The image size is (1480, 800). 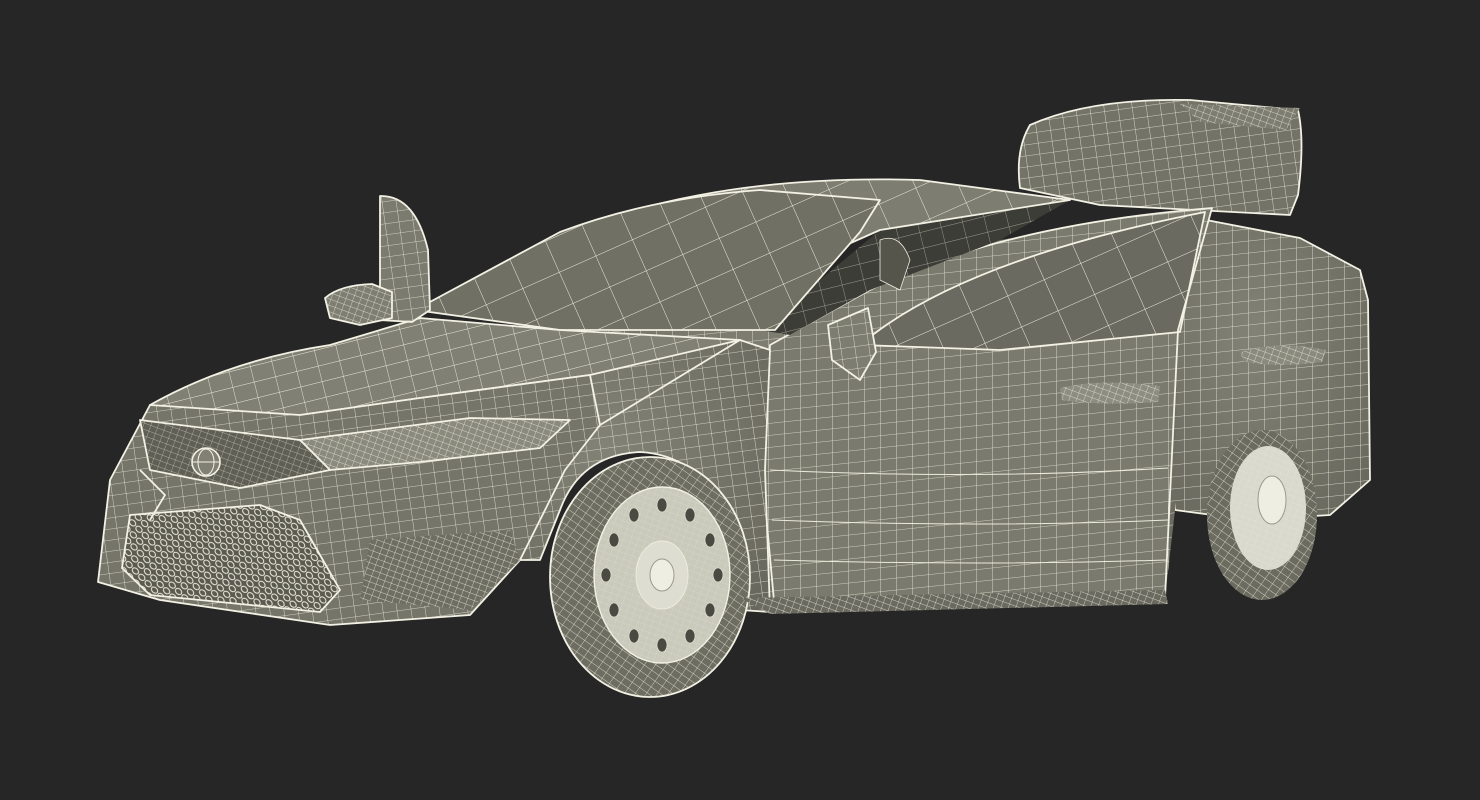 What do you see at coordinates (377, 260) in the screenshot?
I see `side-mirror` at bounding box center [377, 260].